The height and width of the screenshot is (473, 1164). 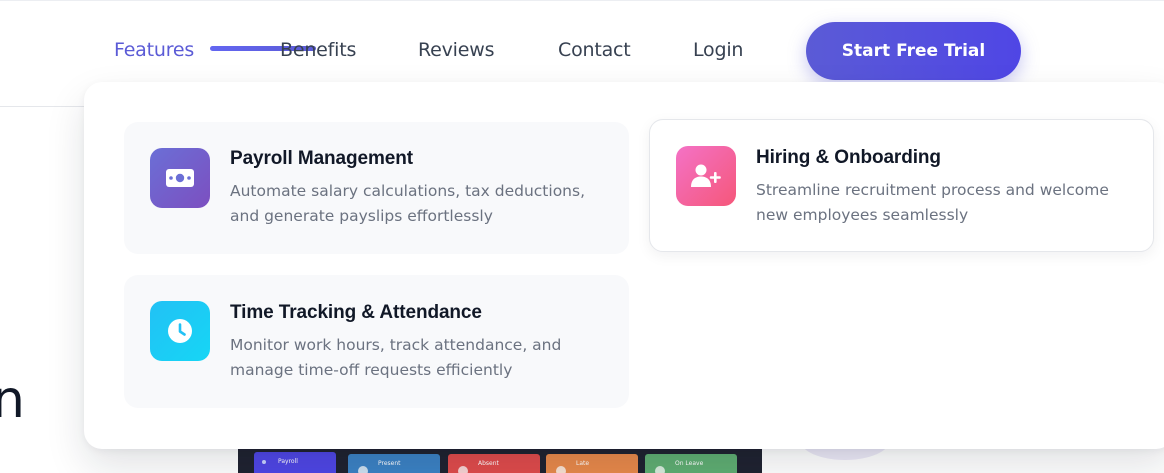 I want to click on late-icon, so click(x=561, y=469).